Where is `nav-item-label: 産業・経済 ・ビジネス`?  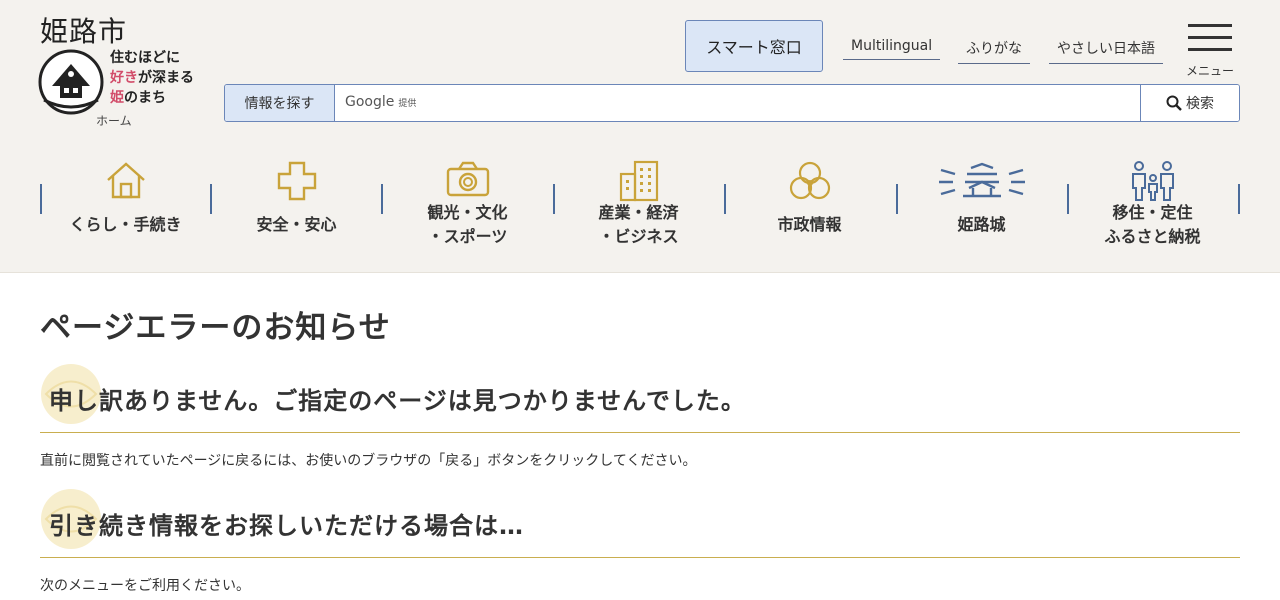 nav-item-label: 産業・経済 ・ビジネス is located at coordinates (638, 224).